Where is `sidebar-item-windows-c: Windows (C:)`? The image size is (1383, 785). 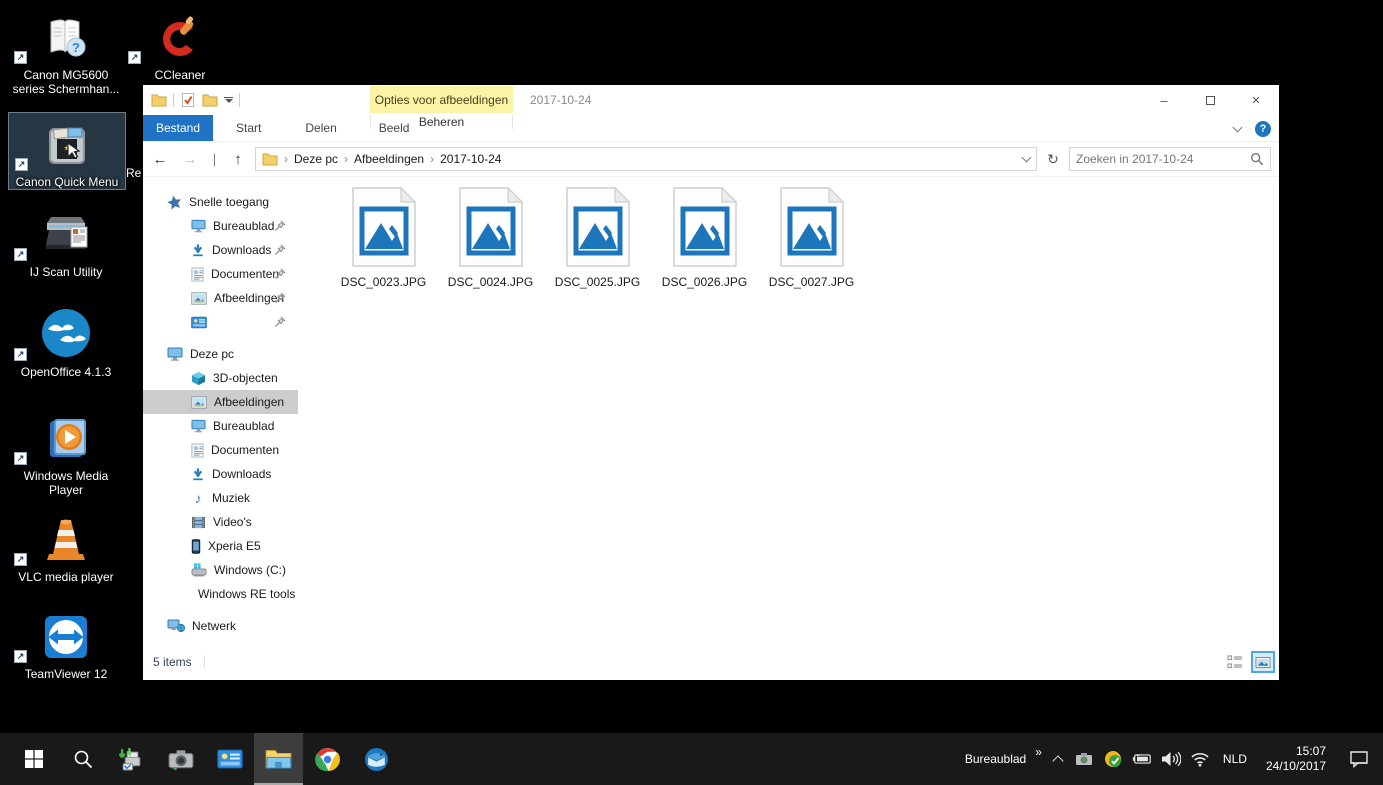
sidebar-item-windows-c: Windows (C:) is located at coordinates (220, 570).